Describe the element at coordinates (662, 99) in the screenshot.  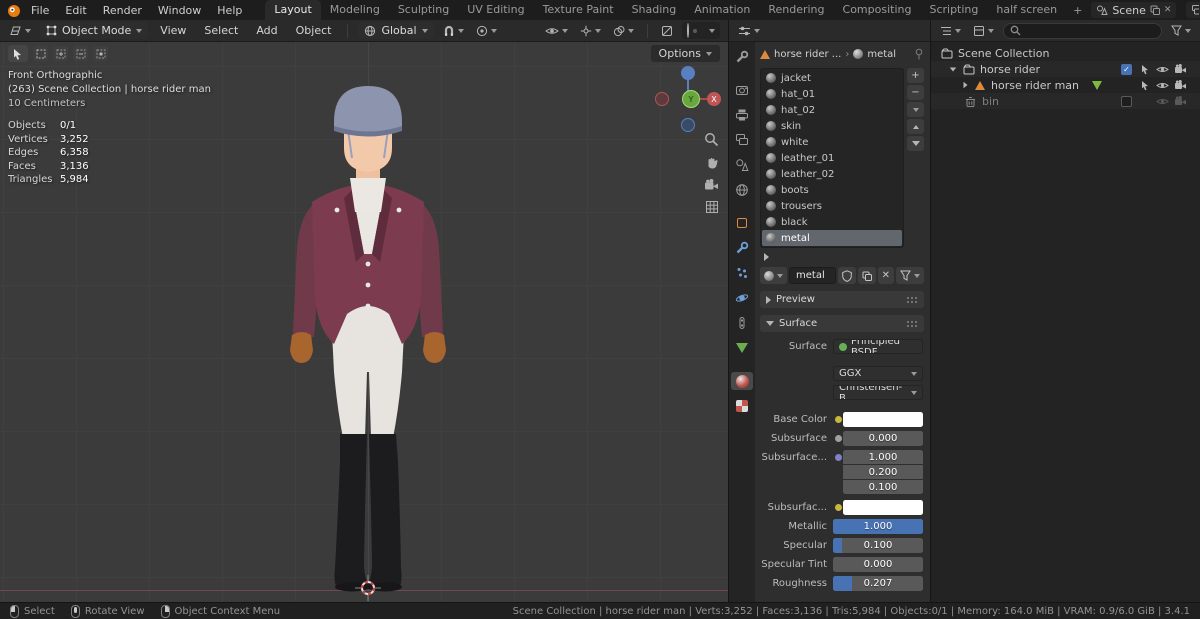
I see `gizmo-x-minus` at that location.